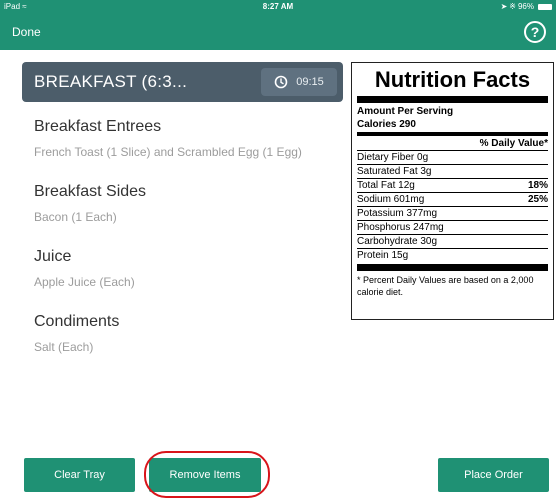  I want to click on nutrient-row: Protein 15g, so click(452, 255).